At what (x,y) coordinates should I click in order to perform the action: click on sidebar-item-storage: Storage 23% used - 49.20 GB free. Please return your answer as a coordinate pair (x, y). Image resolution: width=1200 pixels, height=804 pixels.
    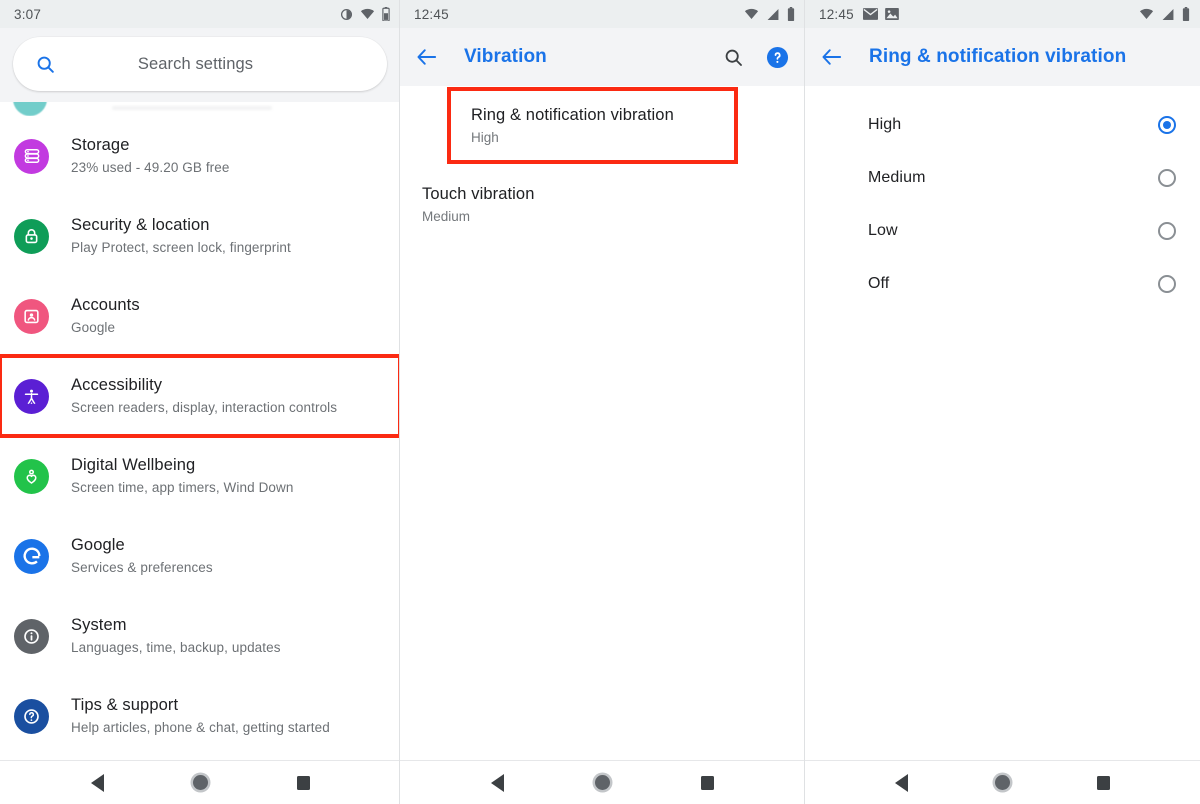
    Looking at the image, I should click on (200, 156).